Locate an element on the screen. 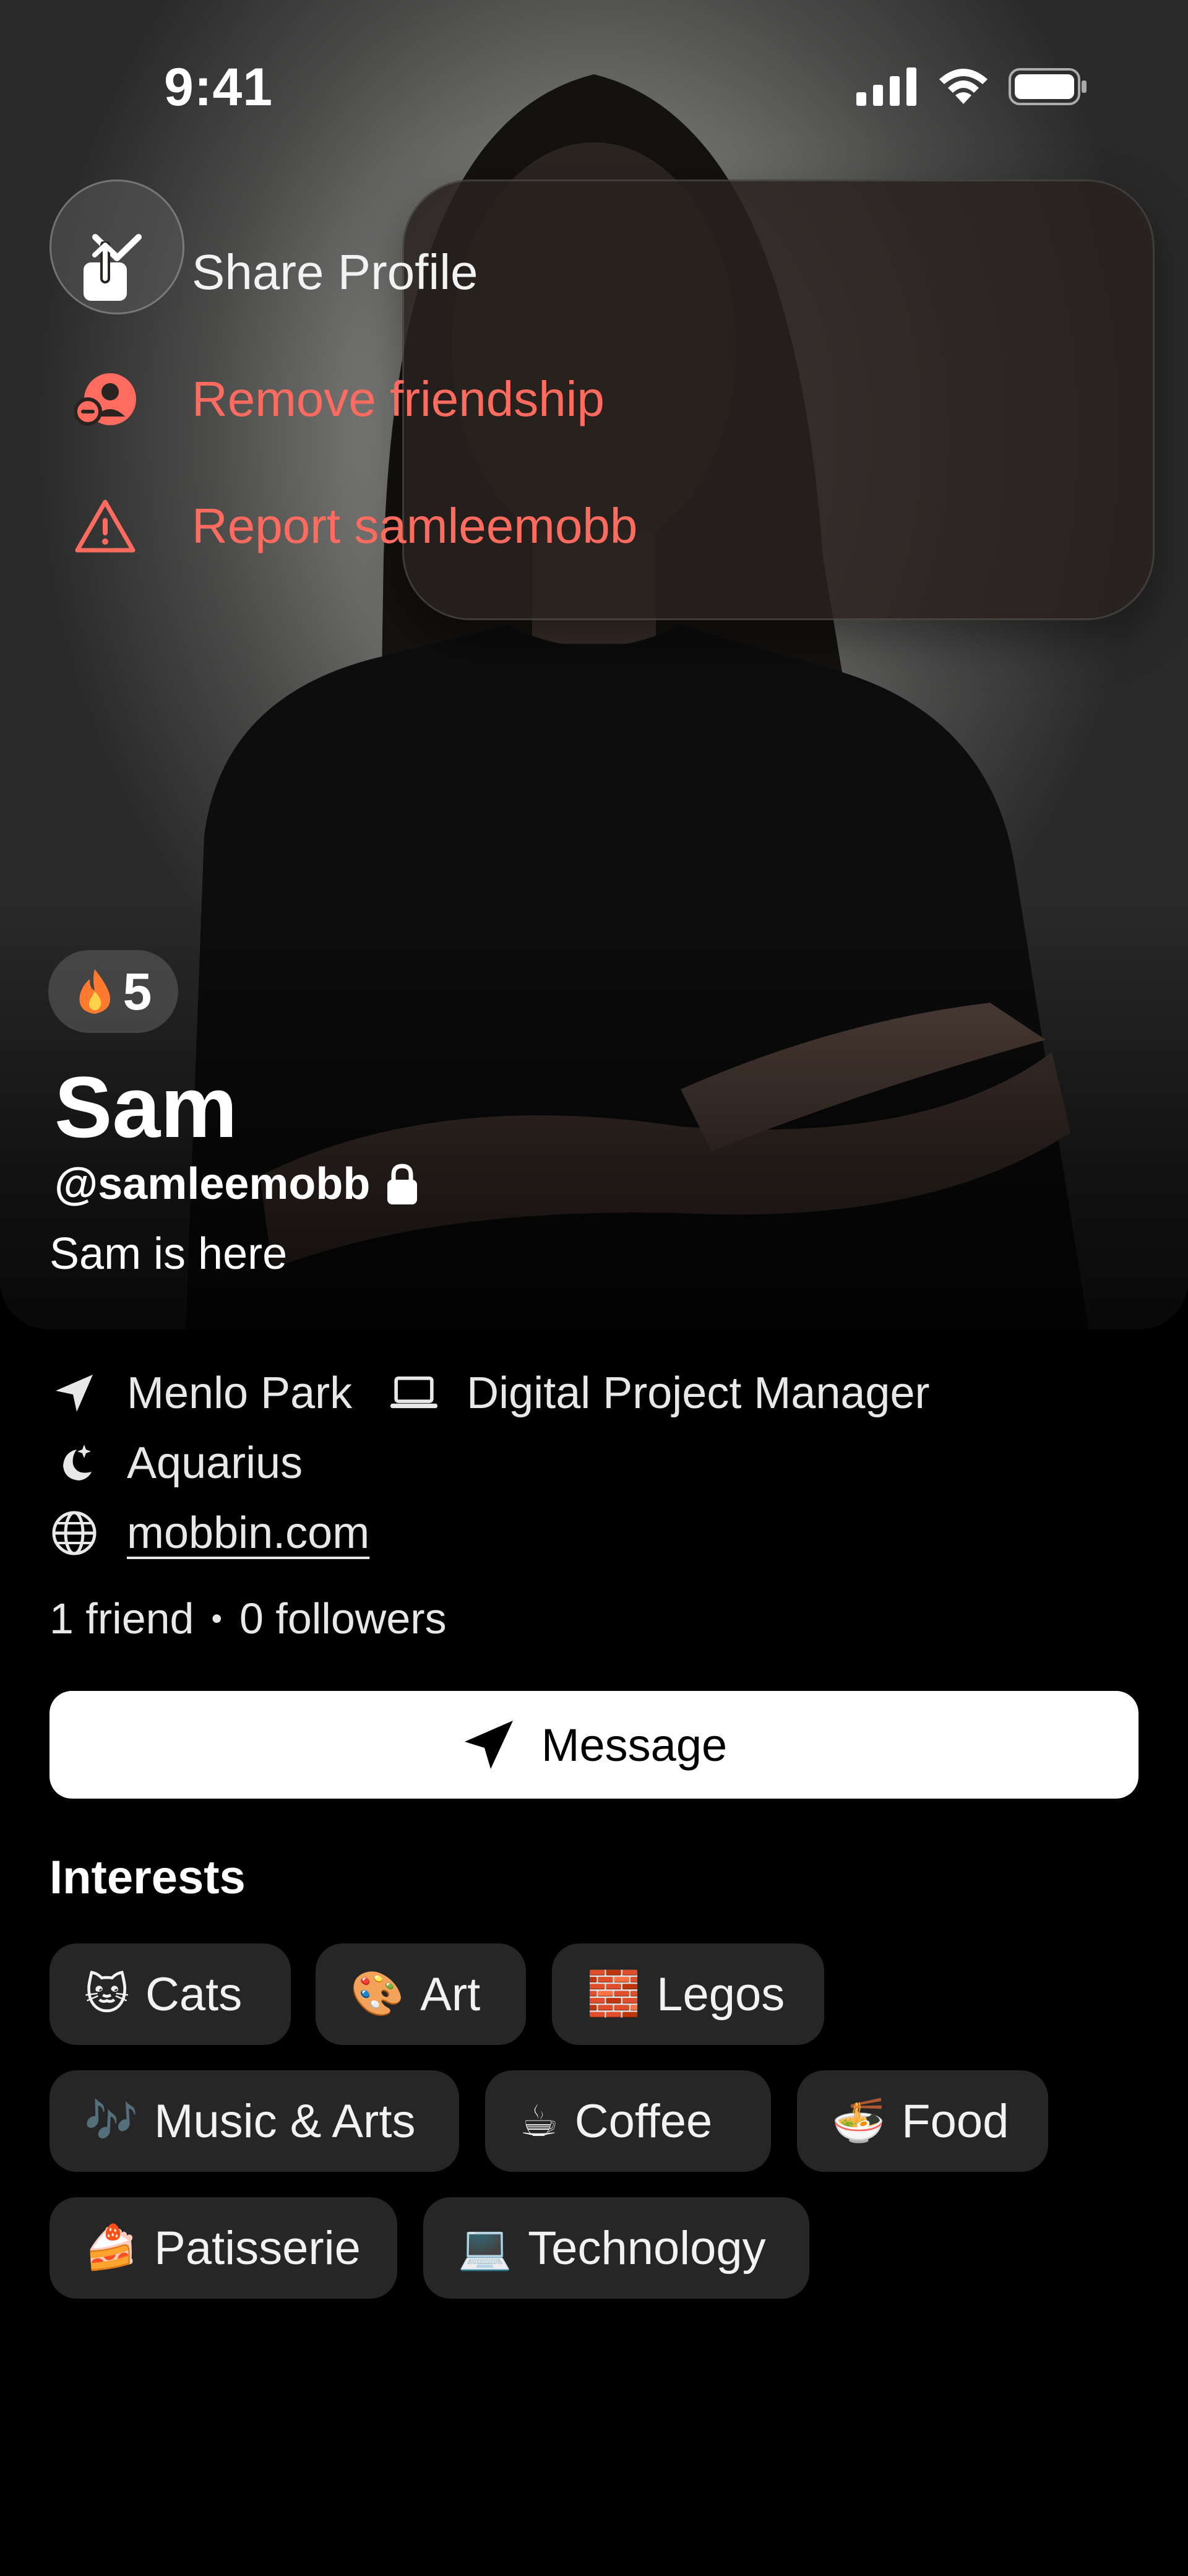 Image resolution: width=1188 pixels, height=2576 pixels. interests-title: Interests is located at coordinates (148, 1877).